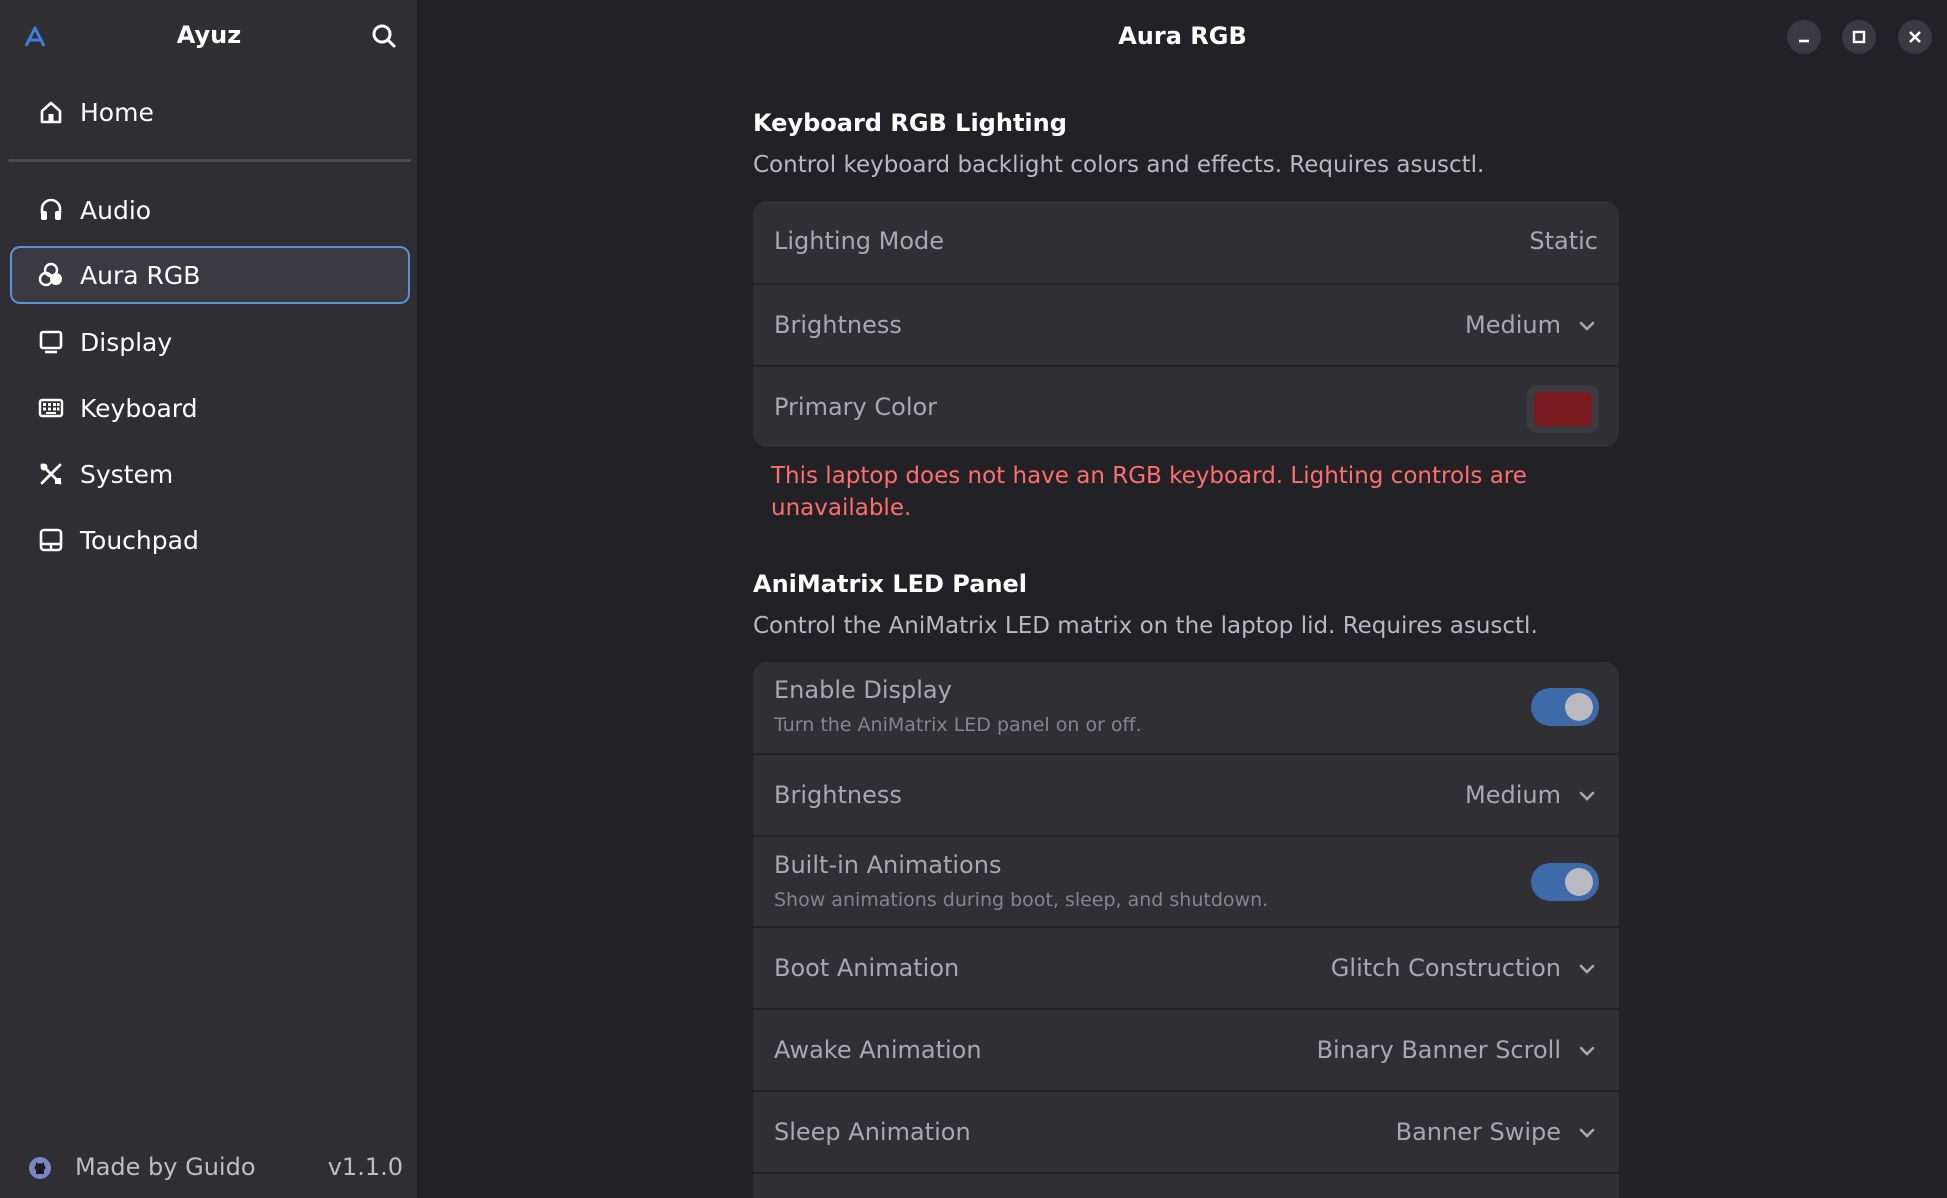 The width and height of the screenshot is (1947, 1198). I want to click on lighting-mode-label: Lighting Mode, so click(859, 241).